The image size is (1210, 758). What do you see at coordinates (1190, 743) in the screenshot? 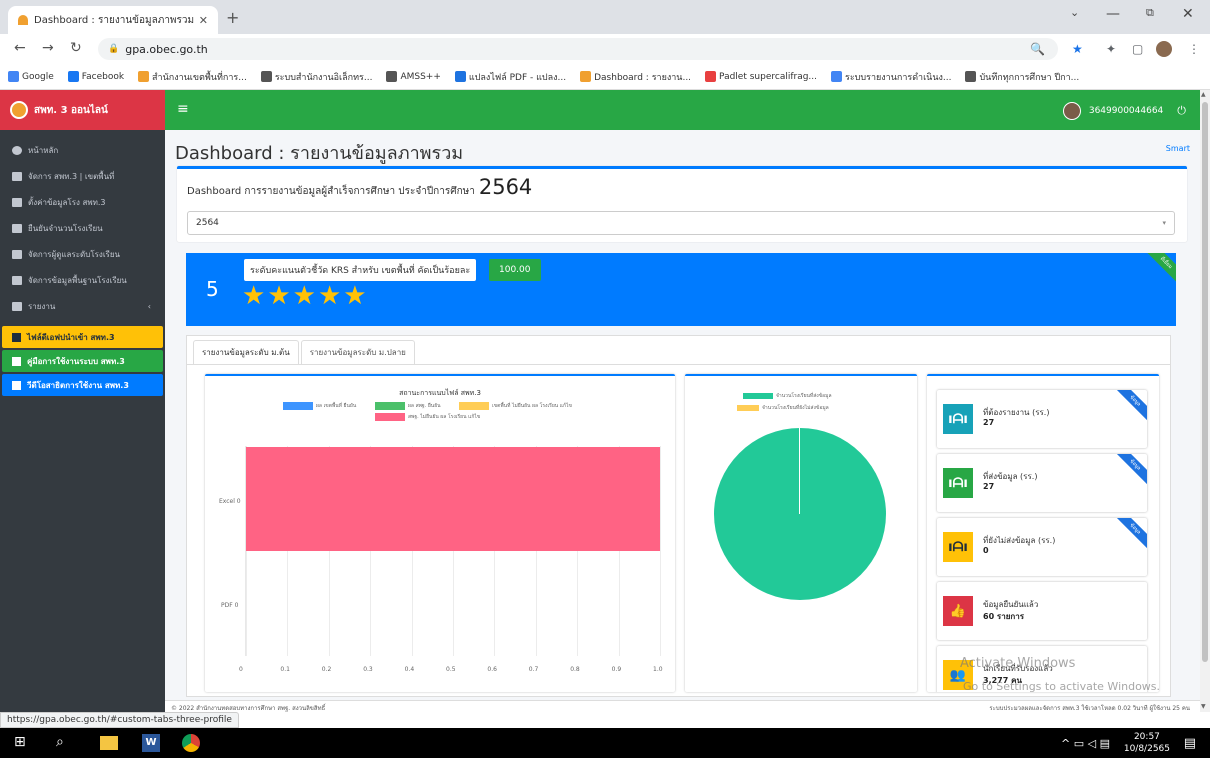
I see `notification-icon: ▤` at bounding box center [1190, 743].